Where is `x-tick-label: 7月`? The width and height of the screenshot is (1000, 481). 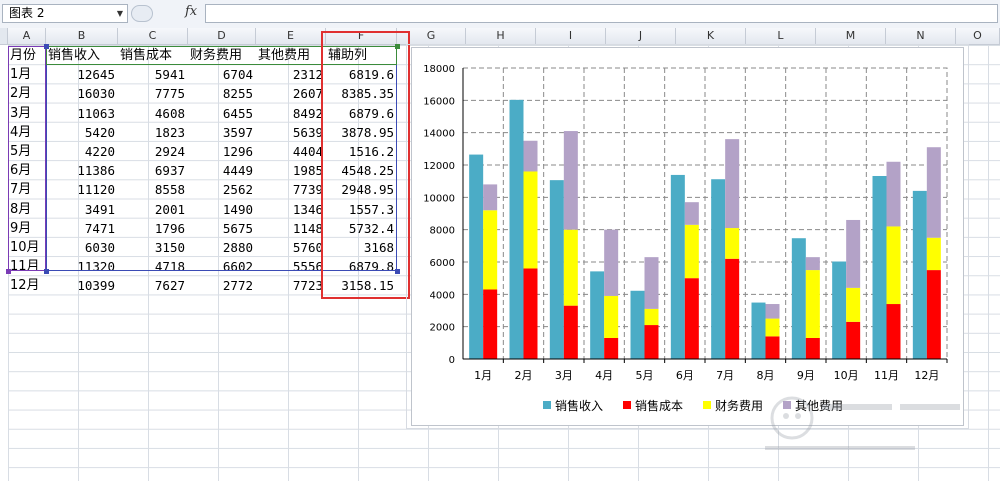 x-tick-label: 7月 is located at coordinates (725, 375).